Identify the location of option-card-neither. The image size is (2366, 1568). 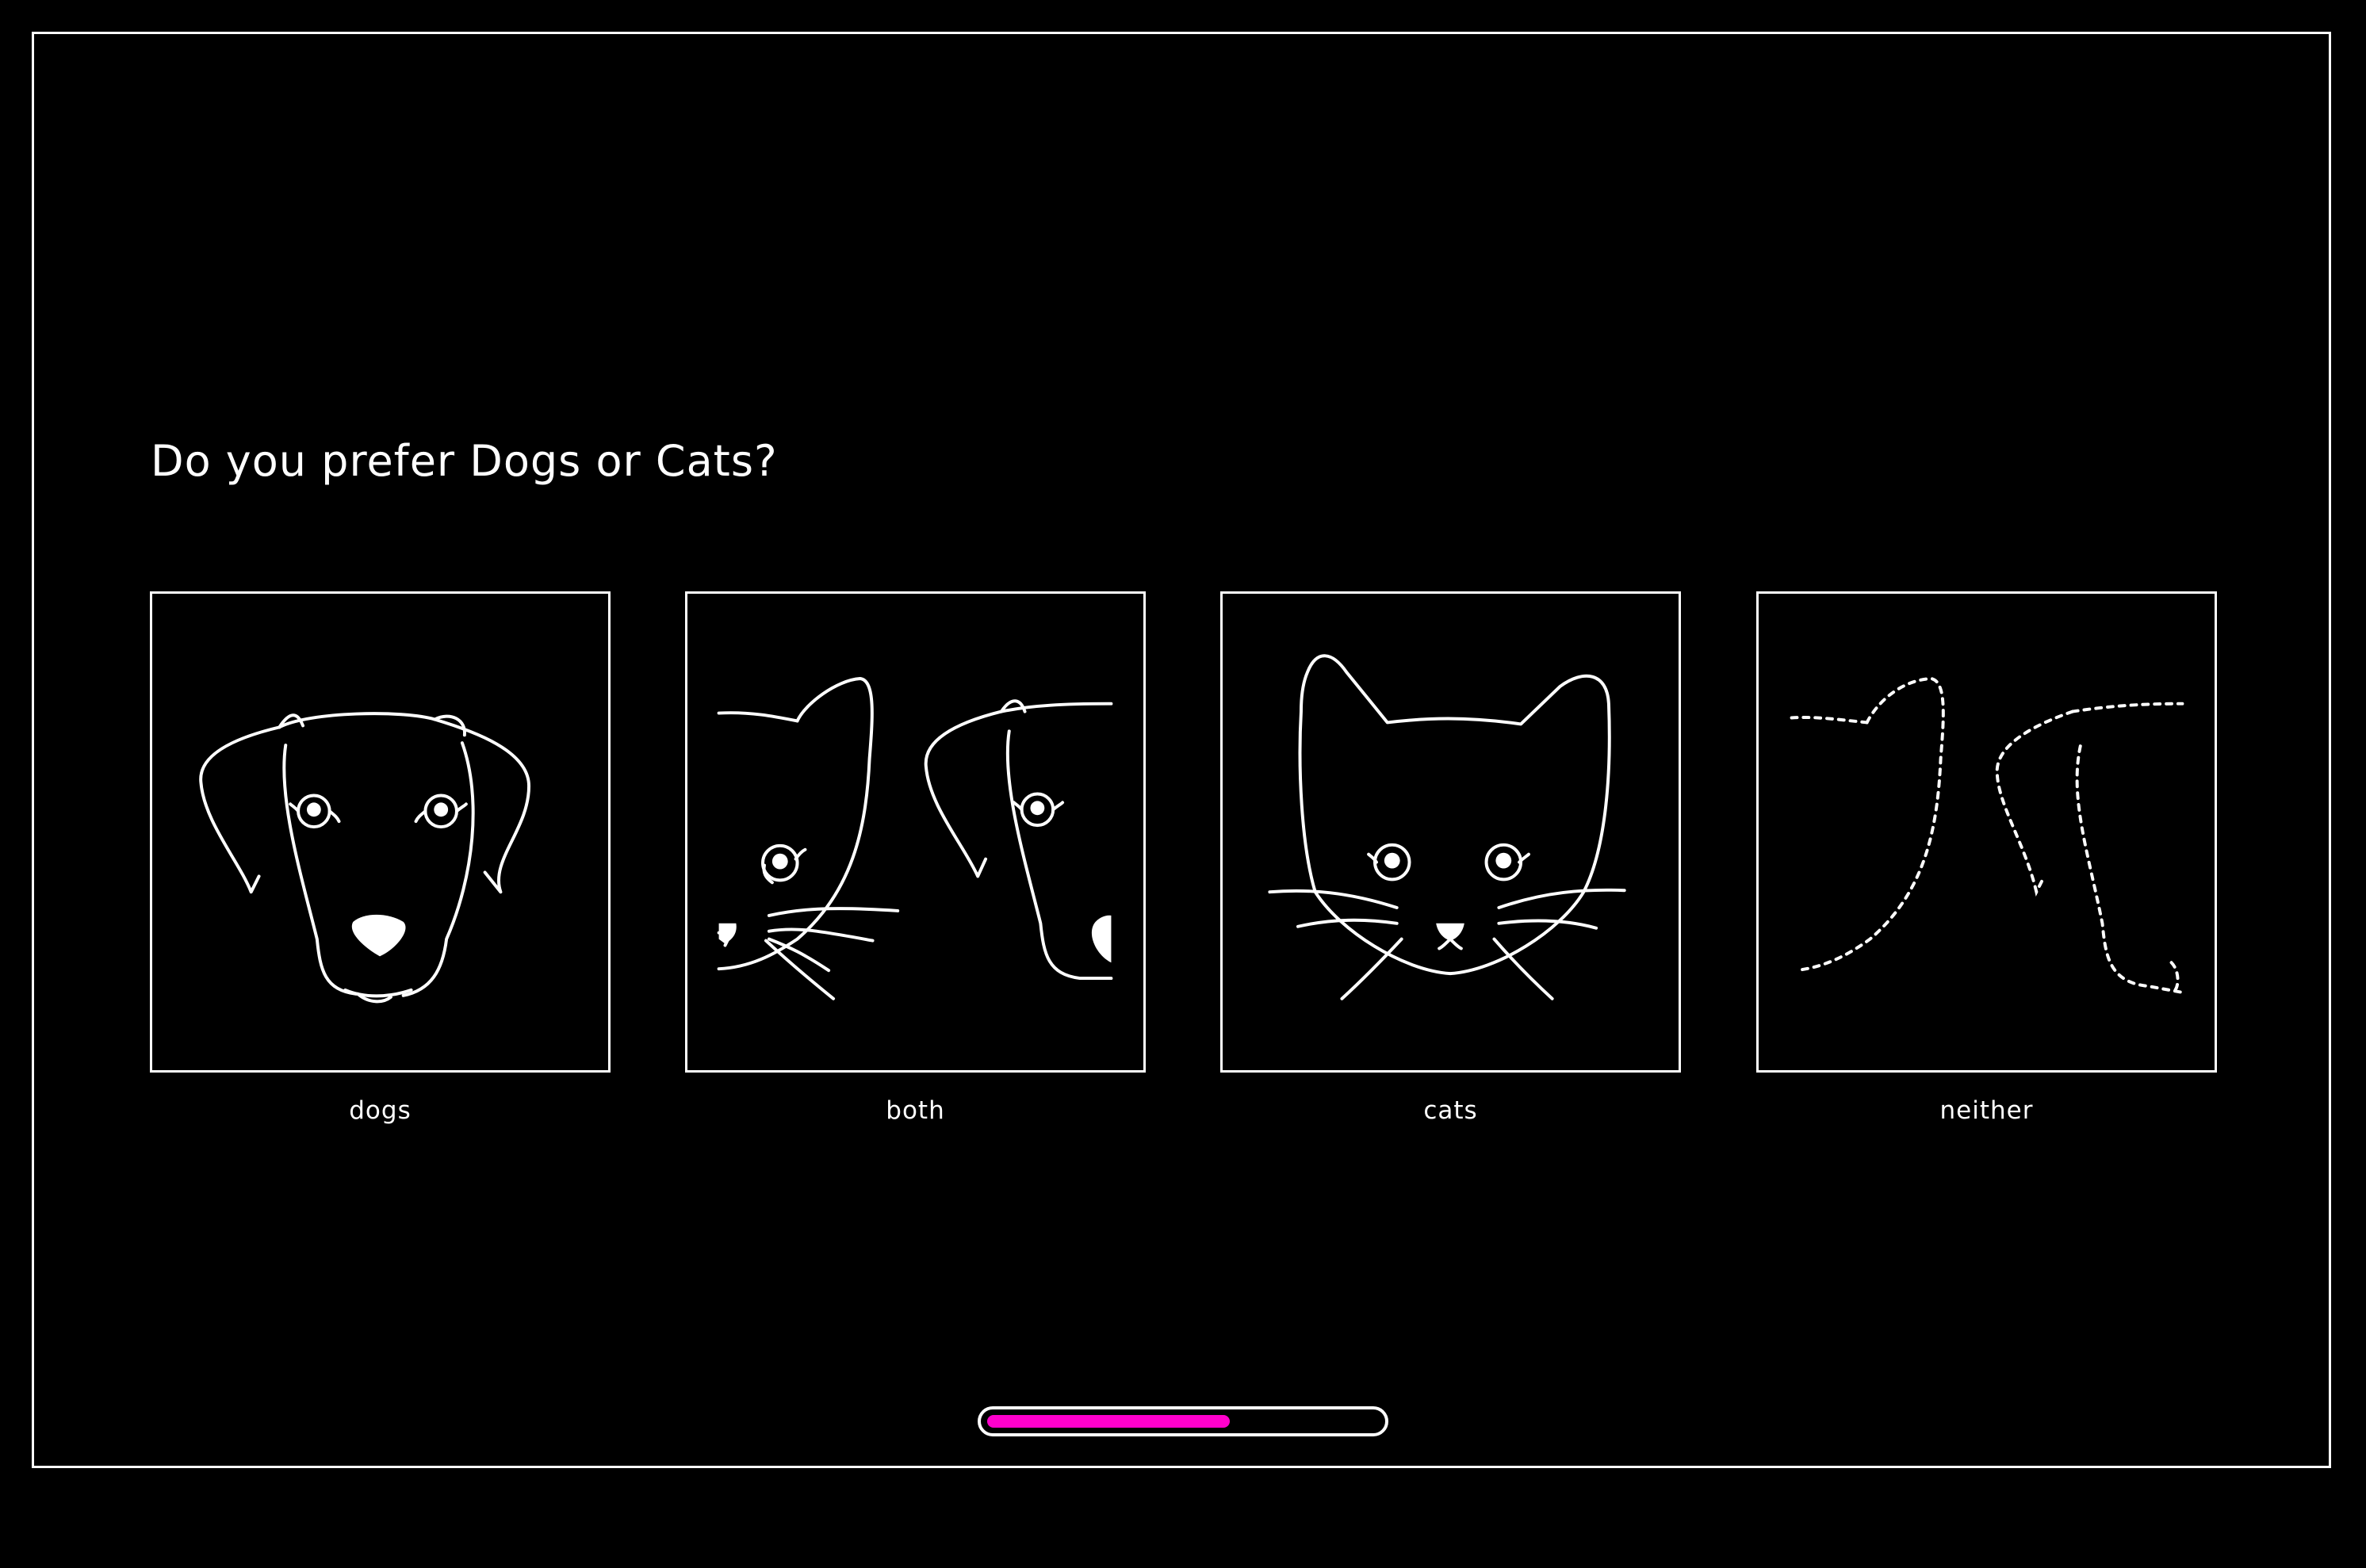
(1987, 832).